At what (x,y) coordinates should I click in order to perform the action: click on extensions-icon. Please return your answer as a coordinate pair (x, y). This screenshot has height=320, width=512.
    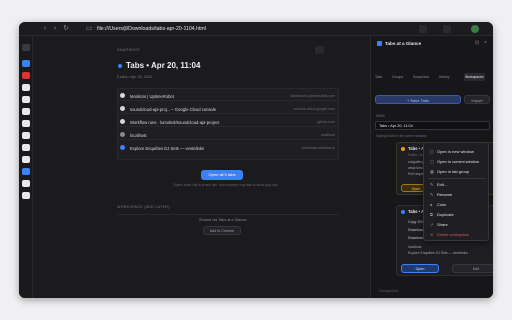
    Looking at the image, I should click on (423, 29).